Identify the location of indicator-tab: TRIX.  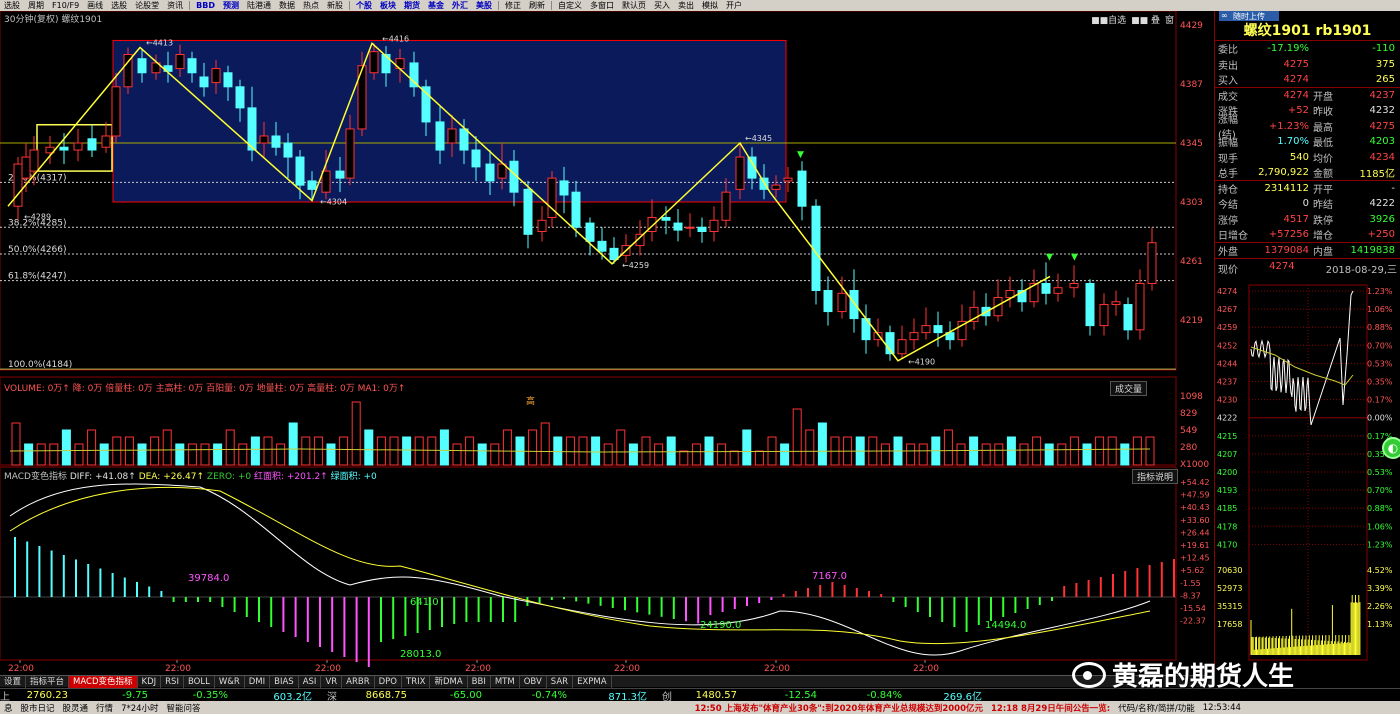
(416, 681).